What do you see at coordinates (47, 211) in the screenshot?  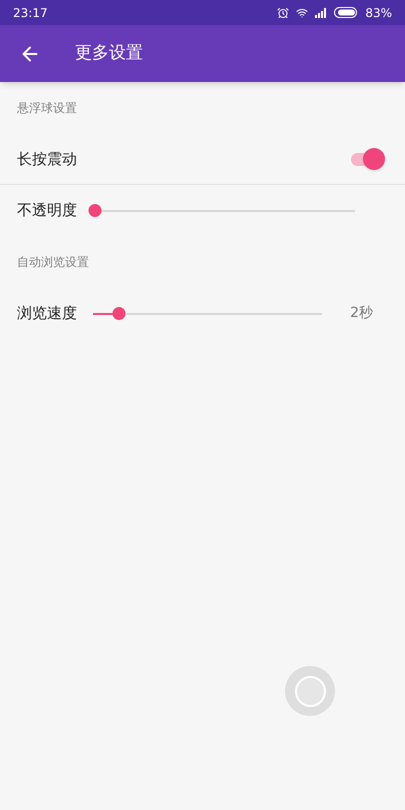 I see `setting-label: 不透明度` at bounding box center [47, 211].